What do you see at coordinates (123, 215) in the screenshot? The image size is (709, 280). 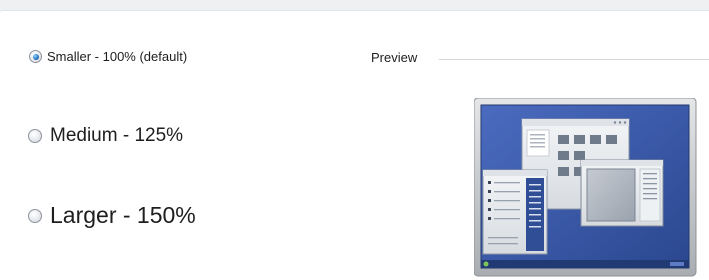 I see `option-label-larger: Larger - 150%` at bounding box center [123, 215].